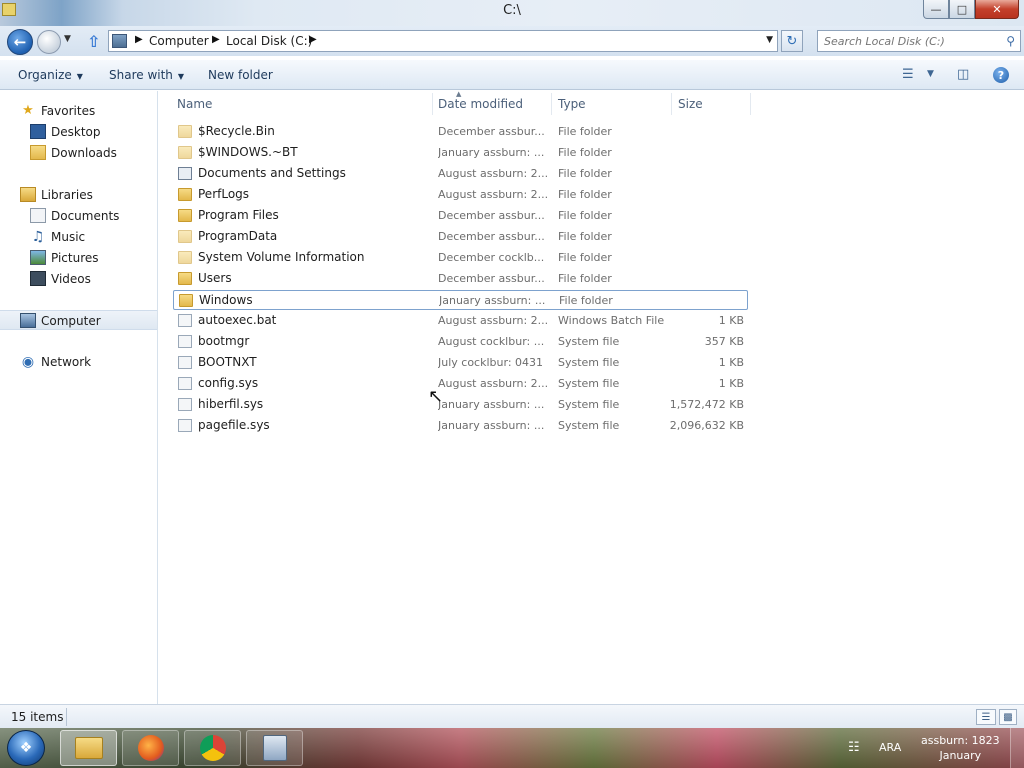  I want to click on firefox-icon, so click(150, 748).